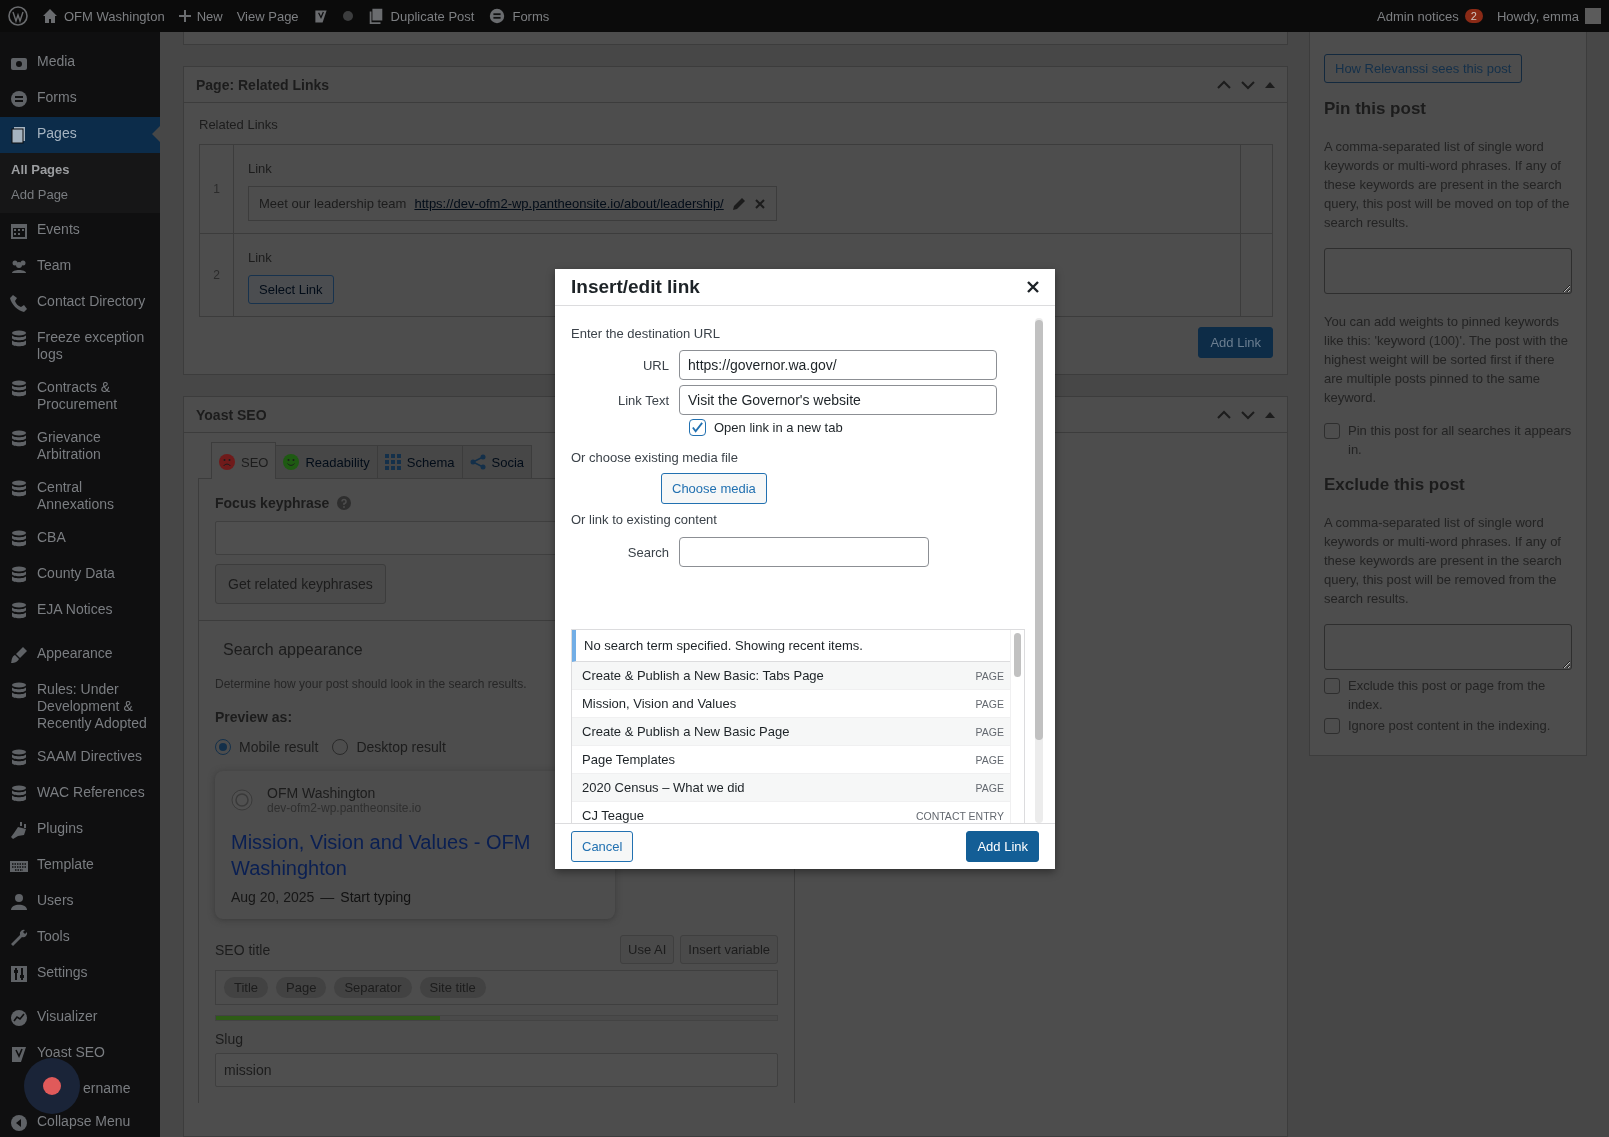 The height and width of the screenshot is (1137, 1609). I want to click on grid-icon, so click(392, 462).